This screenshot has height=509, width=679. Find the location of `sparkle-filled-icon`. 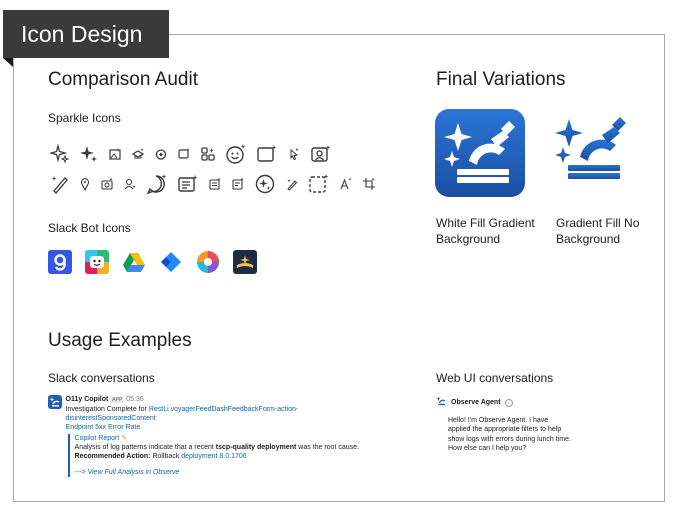

sparkle-filled-icon is located at coordinates (89, 154).